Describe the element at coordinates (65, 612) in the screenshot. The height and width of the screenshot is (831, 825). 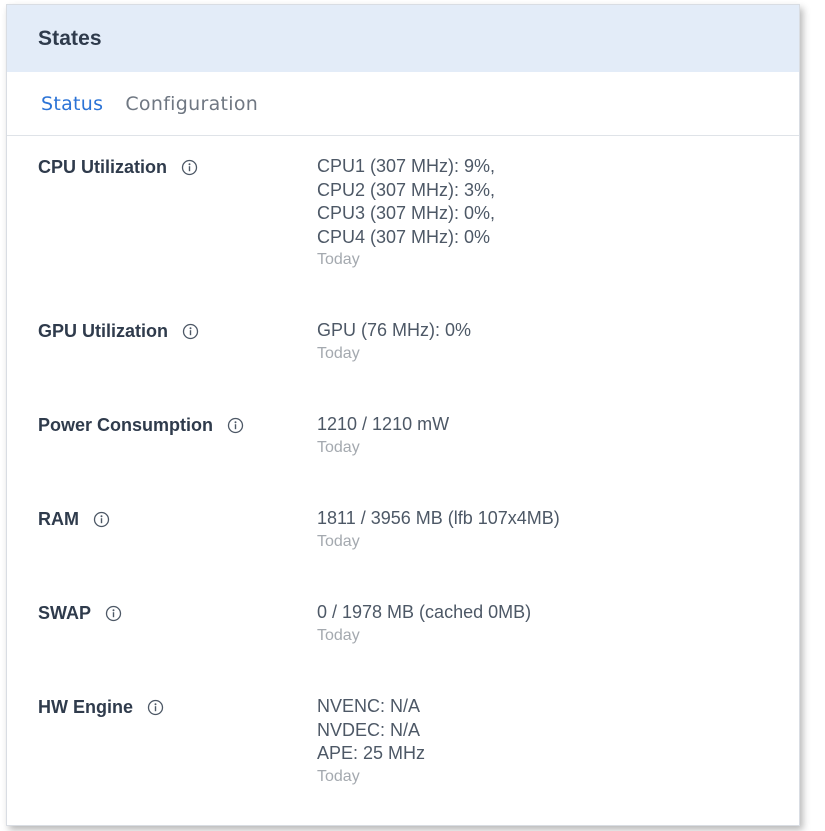
I see `swap-label: SWAP` at that location.